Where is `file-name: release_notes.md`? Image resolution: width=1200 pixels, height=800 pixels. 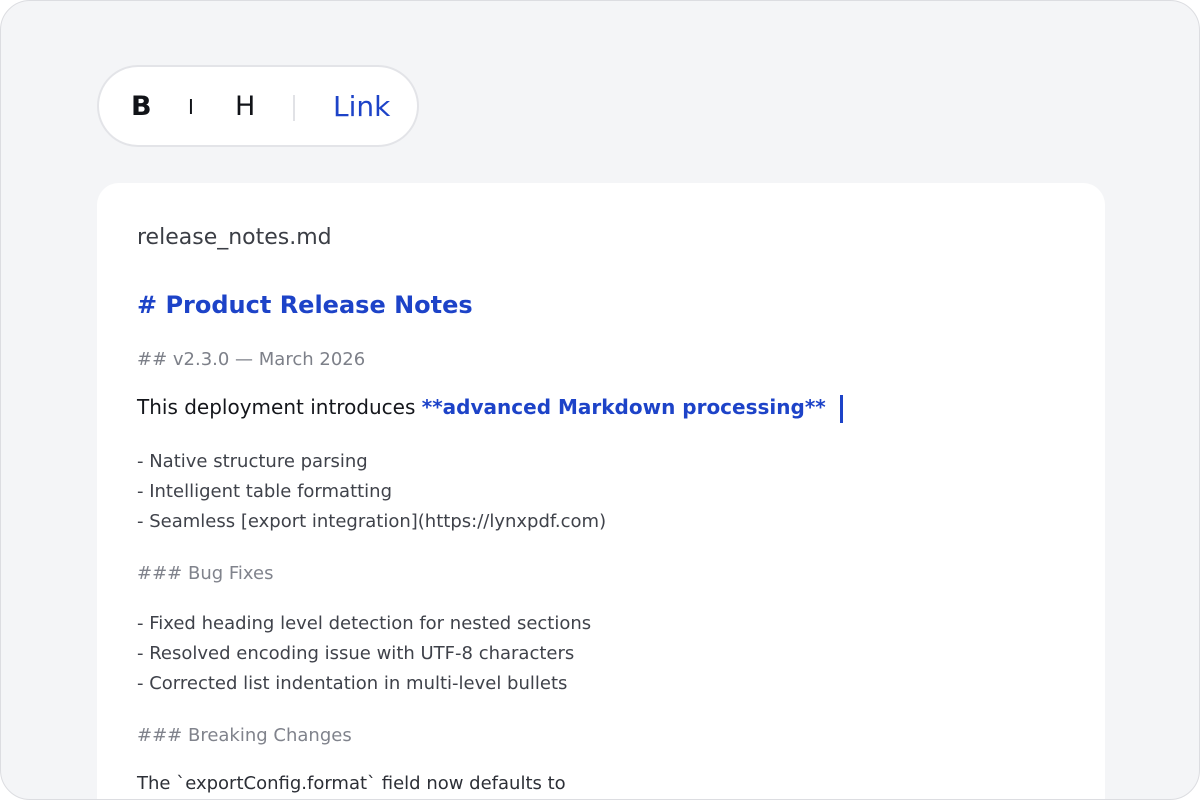 file-name: release_notes.md is located at coordinates (234, 237).